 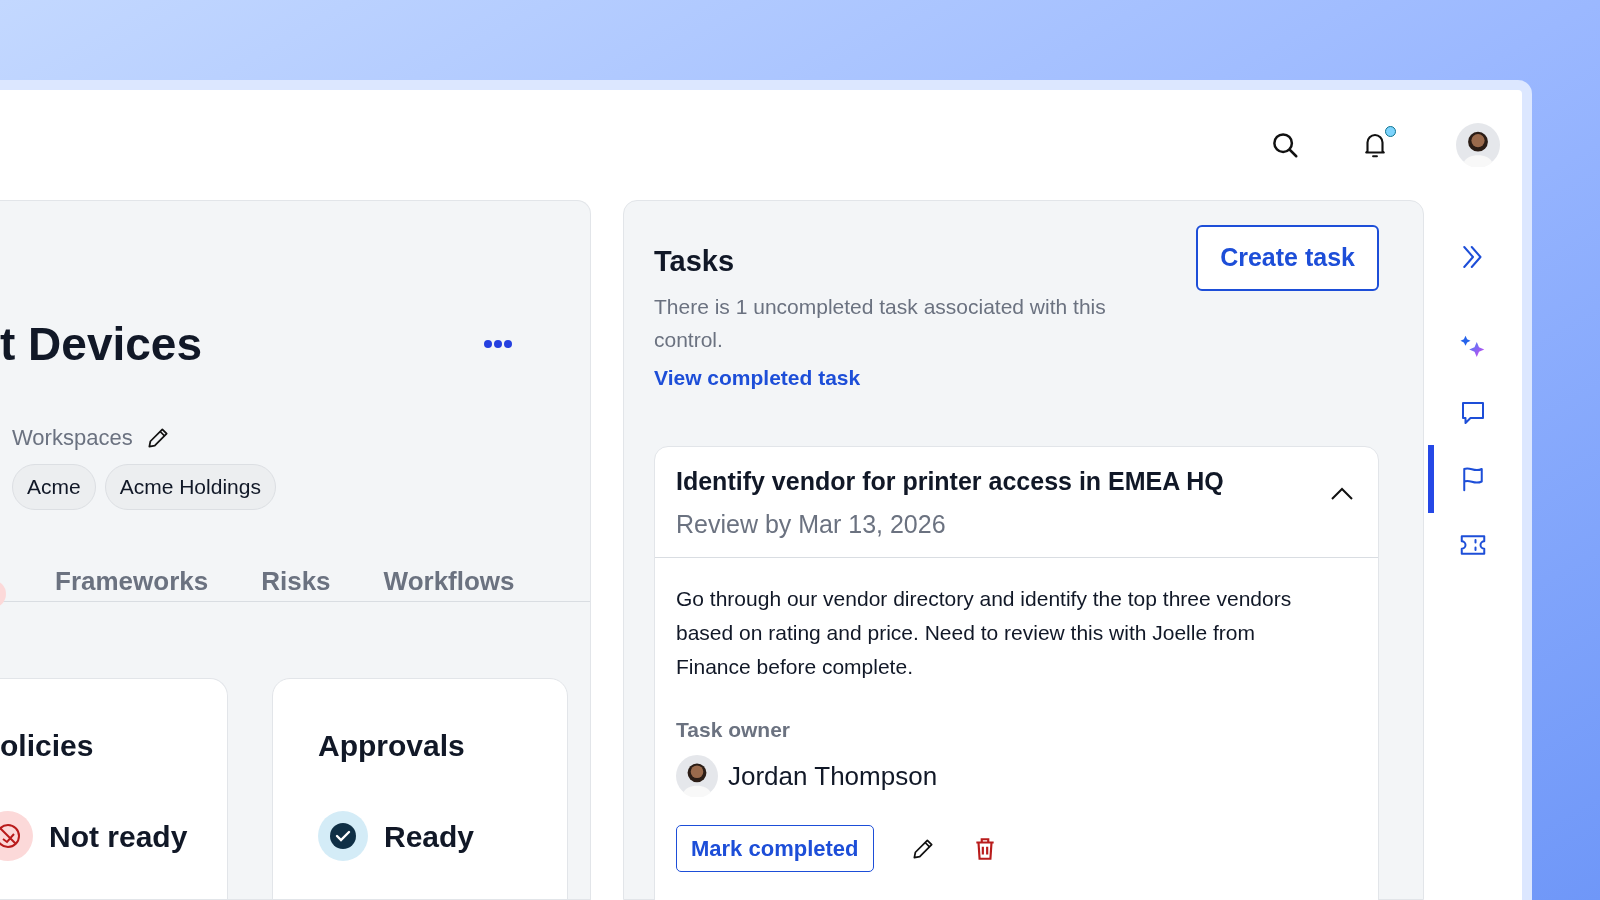 I want to click on workspace-chip: Acme Holdings, so click(x=190, y=487).